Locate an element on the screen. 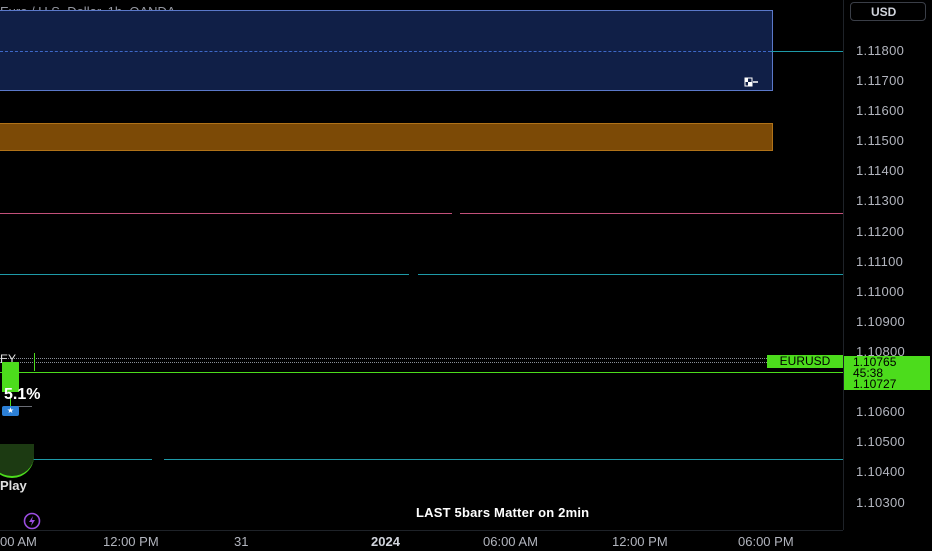 Image resolution: width=932 pixels, height=551 pixels. price-tick: 1.11800 is located at coordinates (880, 50).